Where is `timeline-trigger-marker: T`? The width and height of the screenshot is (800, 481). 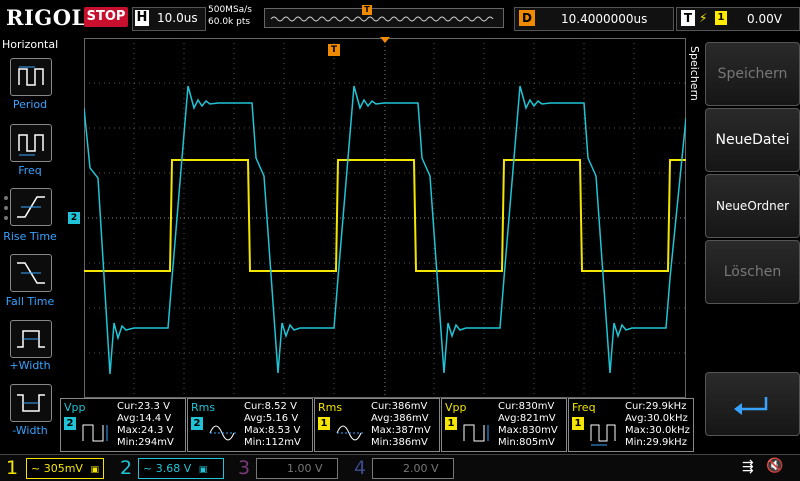 timeline-trigger-marker: T is located at coordinates (367, 10).